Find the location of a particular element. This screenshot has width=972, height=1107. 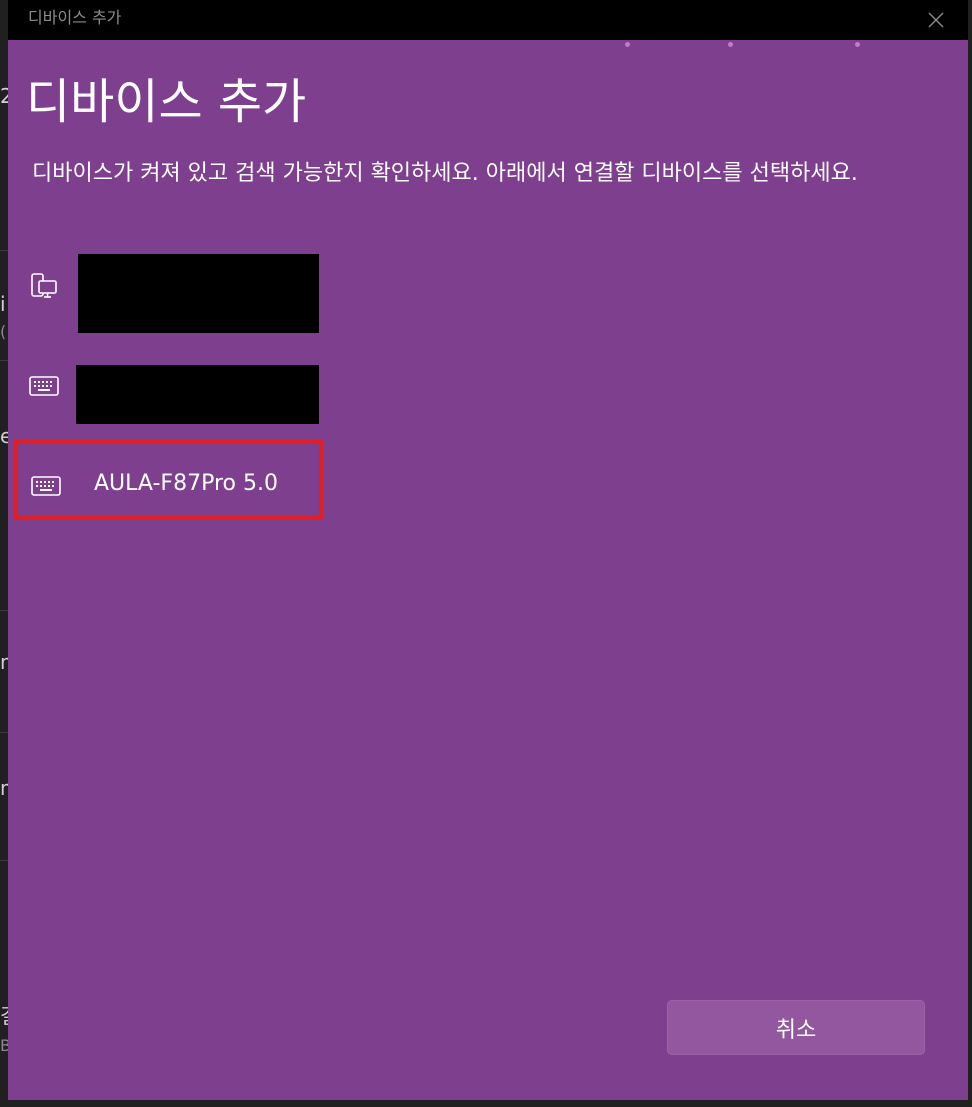

window-title: 디바이스 추가 is located at coordinates (75, 17).